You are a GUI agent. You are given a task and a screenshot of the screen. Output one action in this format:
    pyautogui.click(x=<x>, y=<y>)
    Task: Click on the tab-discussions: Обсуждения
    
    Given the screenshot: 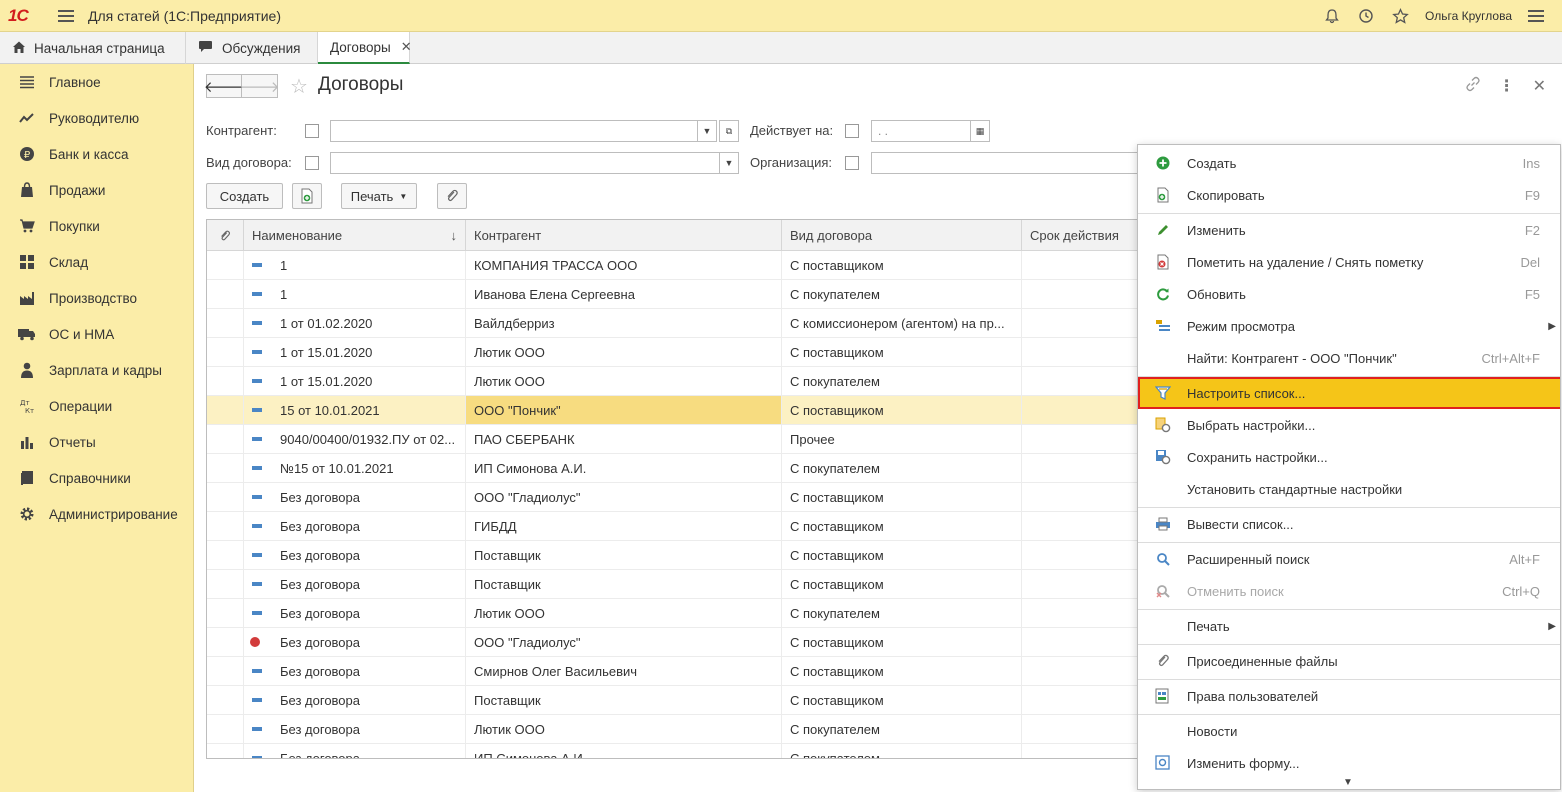 What is the action you would take?
    pyautogui.click(x=252, y=48)
    